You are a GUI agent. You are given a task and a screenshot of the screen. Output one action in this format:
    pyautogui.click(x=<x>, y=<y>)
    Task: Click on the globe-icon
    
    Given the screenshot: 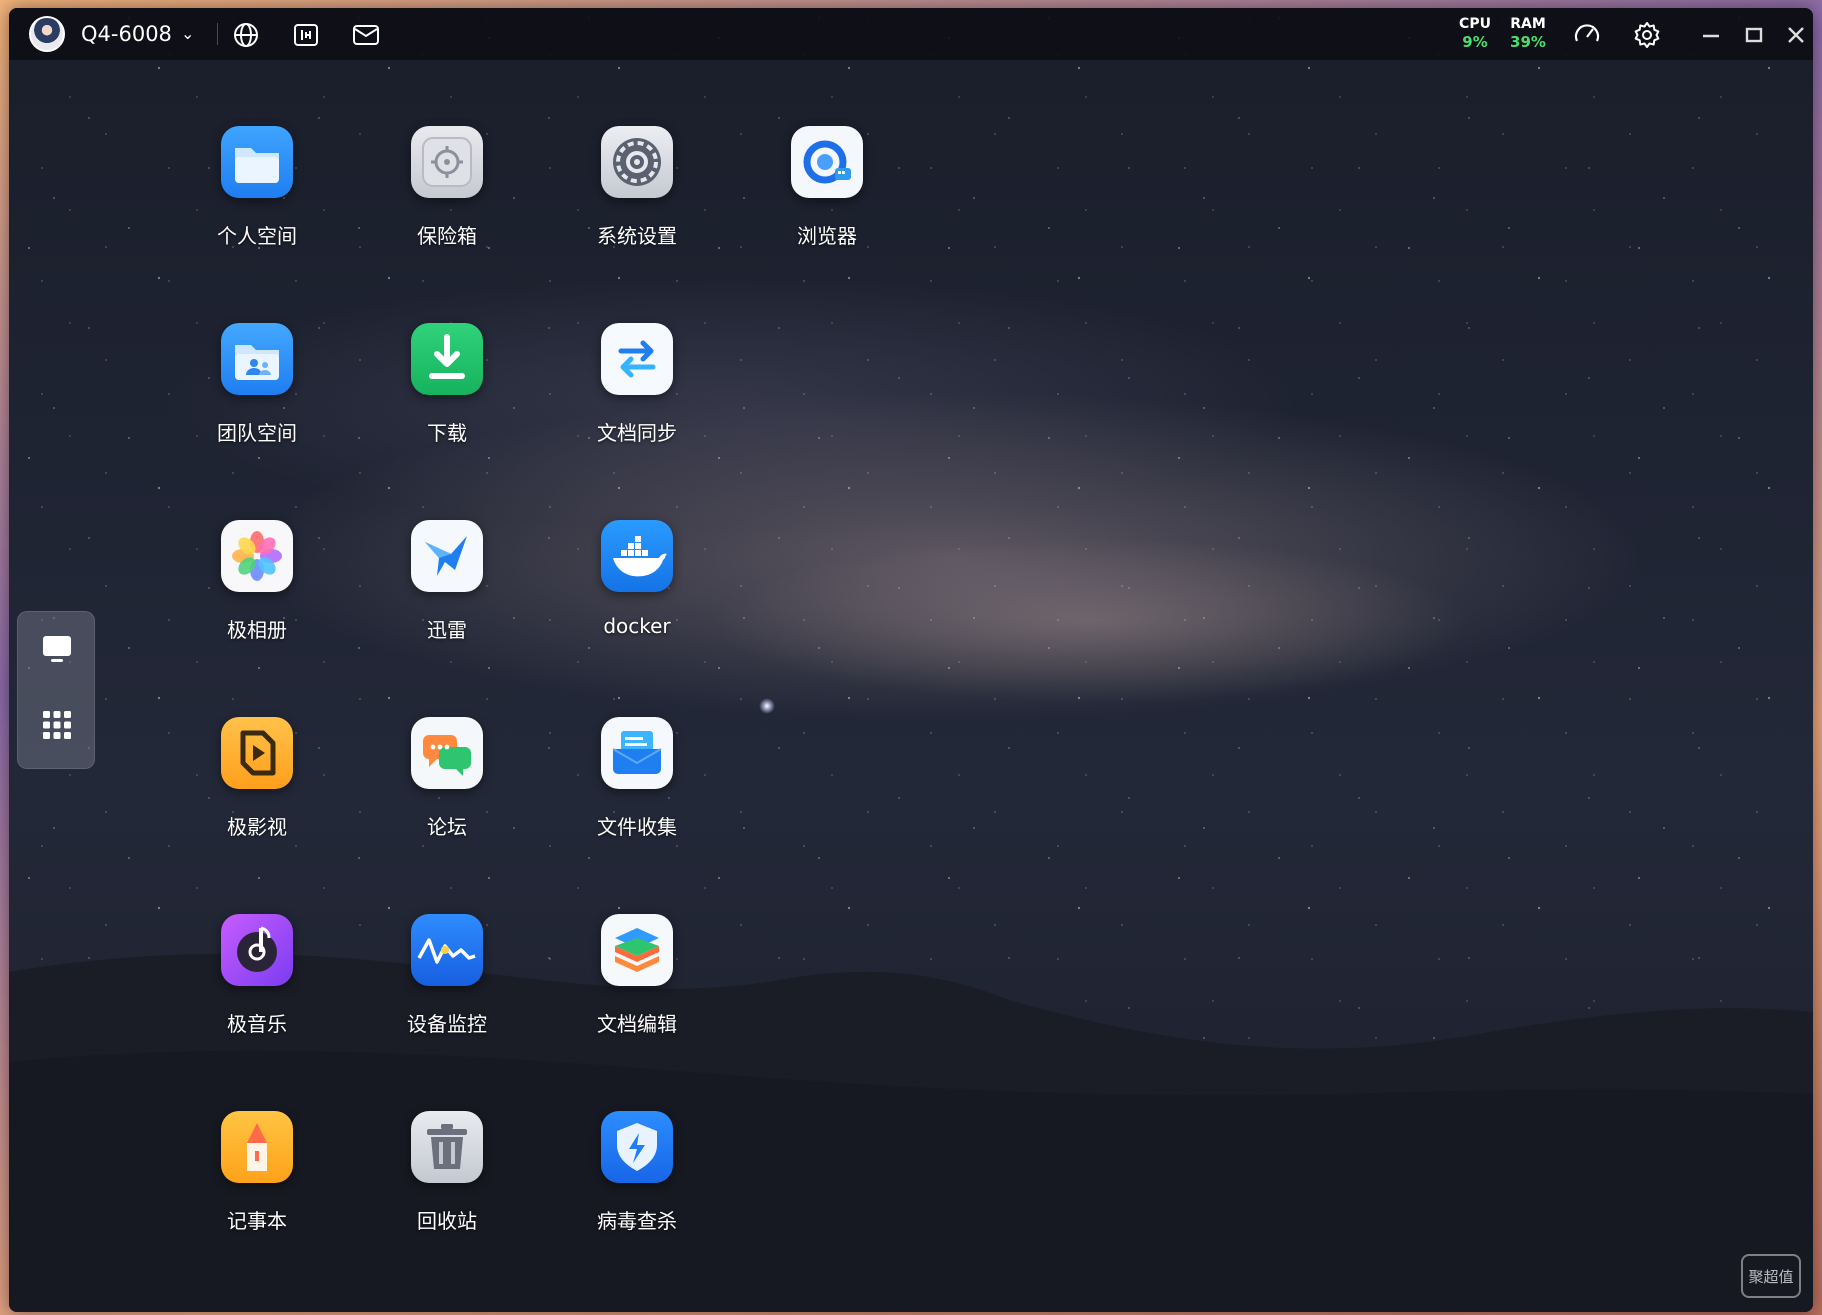 What is the action you would take?
    pyautogui.click(x=246, y=35)
    